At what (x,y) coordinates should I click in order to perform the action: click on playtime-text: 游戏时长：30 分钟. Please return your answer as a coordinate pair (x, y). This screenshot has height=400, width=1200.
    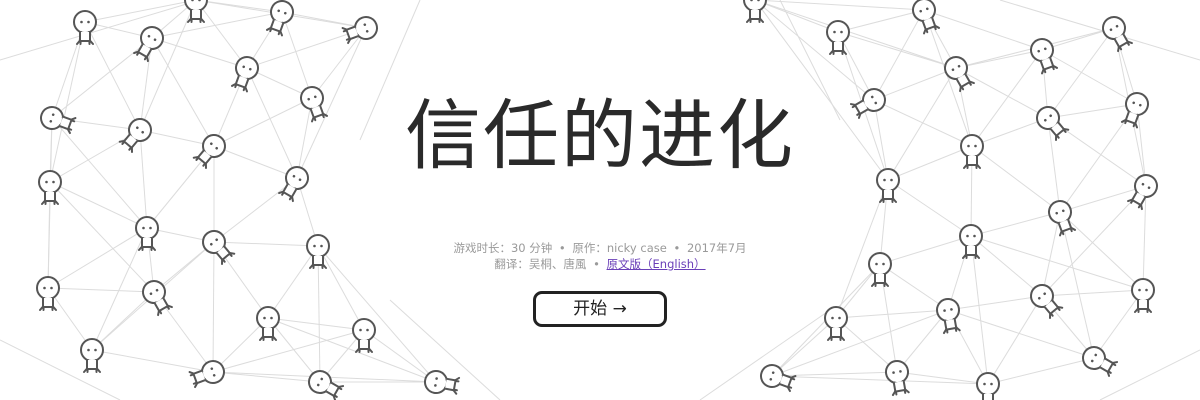
    Looking at the image, I should click on (503, 248).